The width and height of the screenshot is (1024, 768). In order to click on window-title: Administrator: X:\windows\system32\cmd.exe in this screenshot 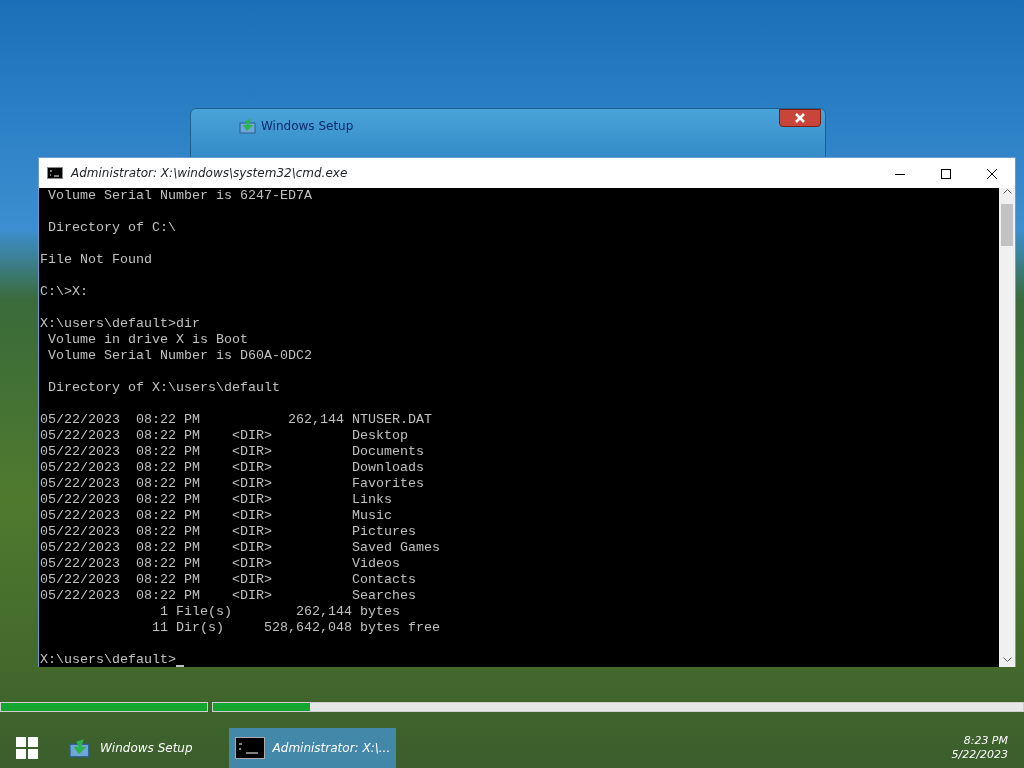, I will do `click(210, 173)`.